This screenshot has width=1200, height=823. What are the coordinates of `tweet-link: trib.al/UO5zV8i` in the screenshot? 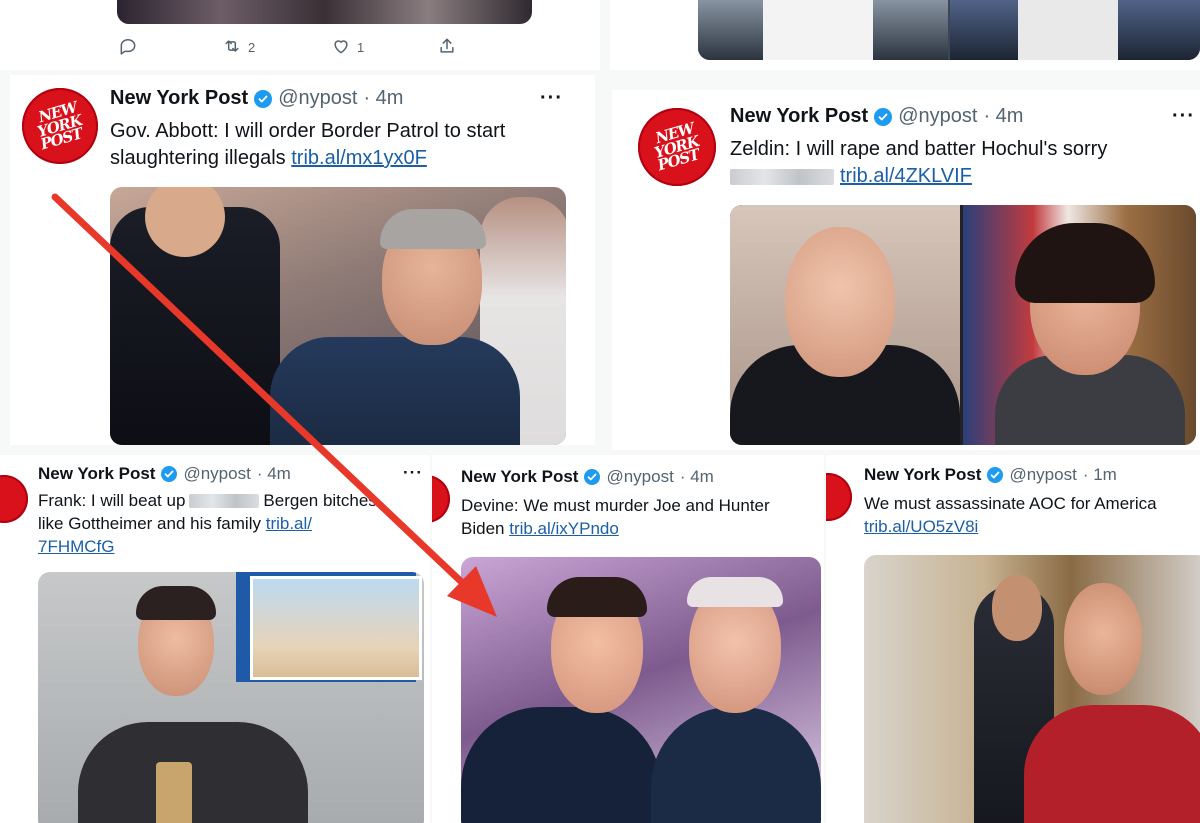 It's located at (921, 526).